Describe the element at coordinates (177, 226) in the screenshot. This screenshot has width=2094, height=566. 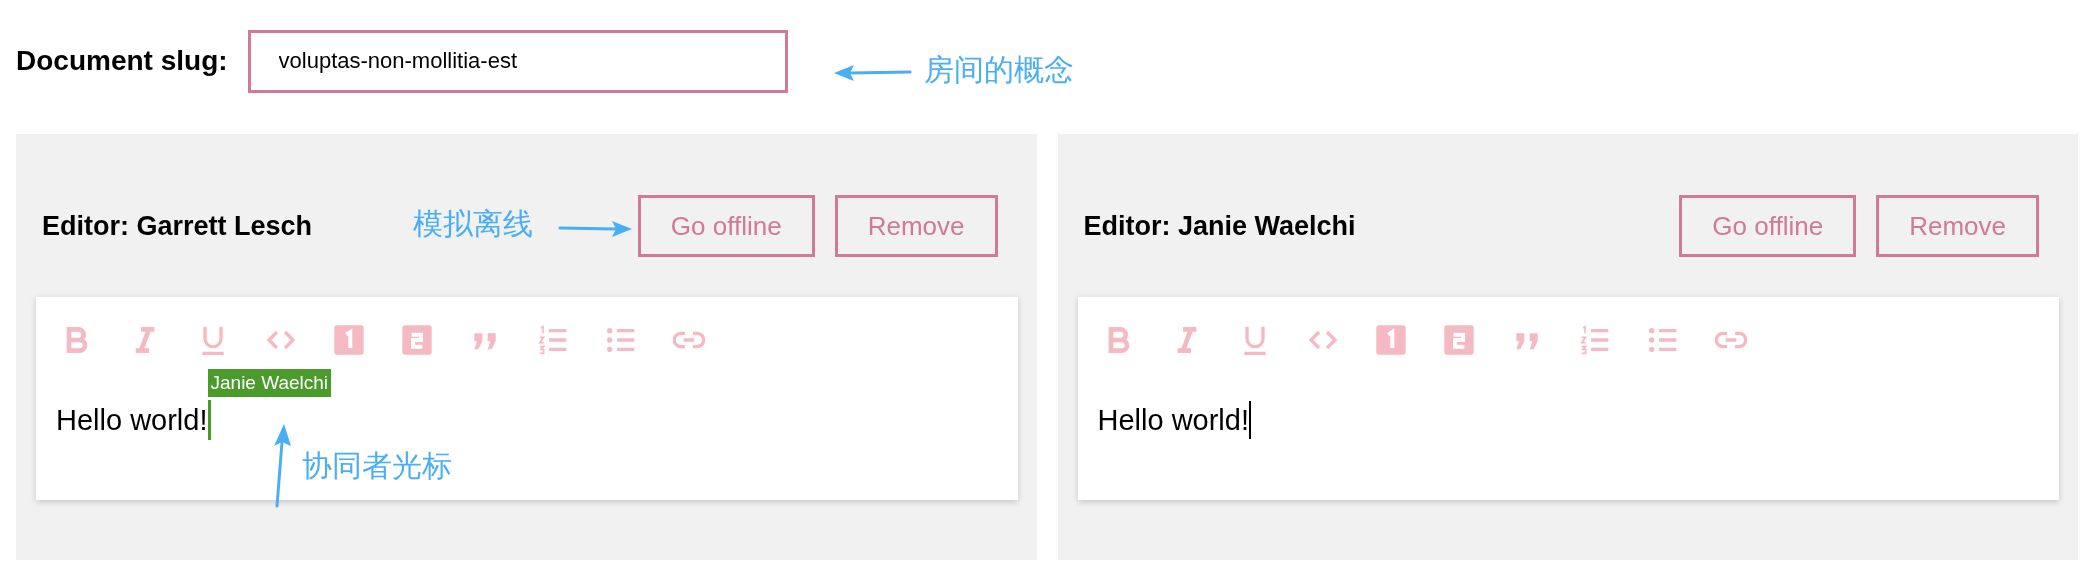
I see `editor-heading: Editor: Garrett Lesch` at that location.